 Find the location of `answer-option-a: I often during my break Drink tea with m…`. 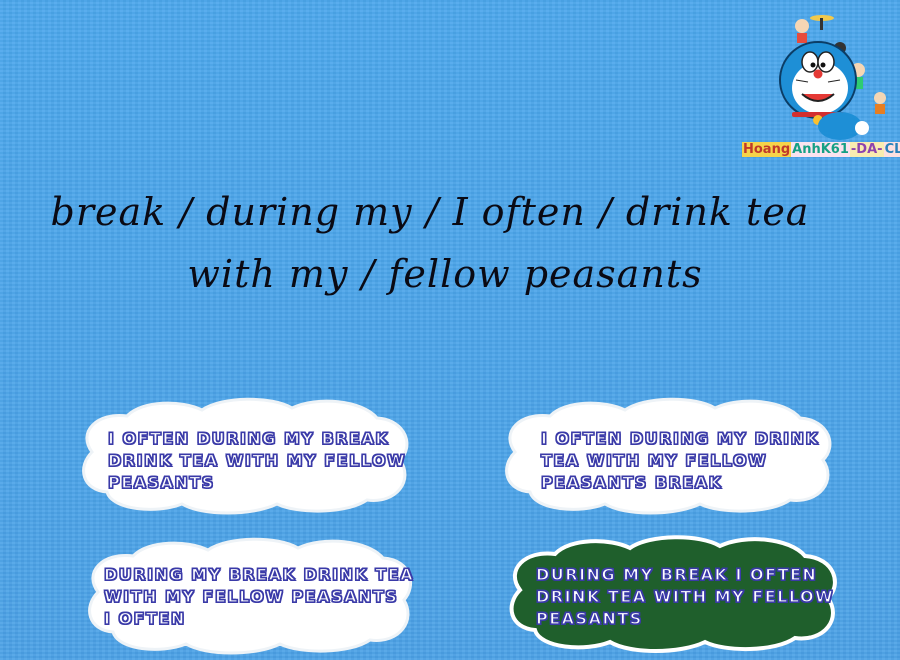

answer-option-a: I often during my break Drink tea with m… is located at coordinates (244, 454).